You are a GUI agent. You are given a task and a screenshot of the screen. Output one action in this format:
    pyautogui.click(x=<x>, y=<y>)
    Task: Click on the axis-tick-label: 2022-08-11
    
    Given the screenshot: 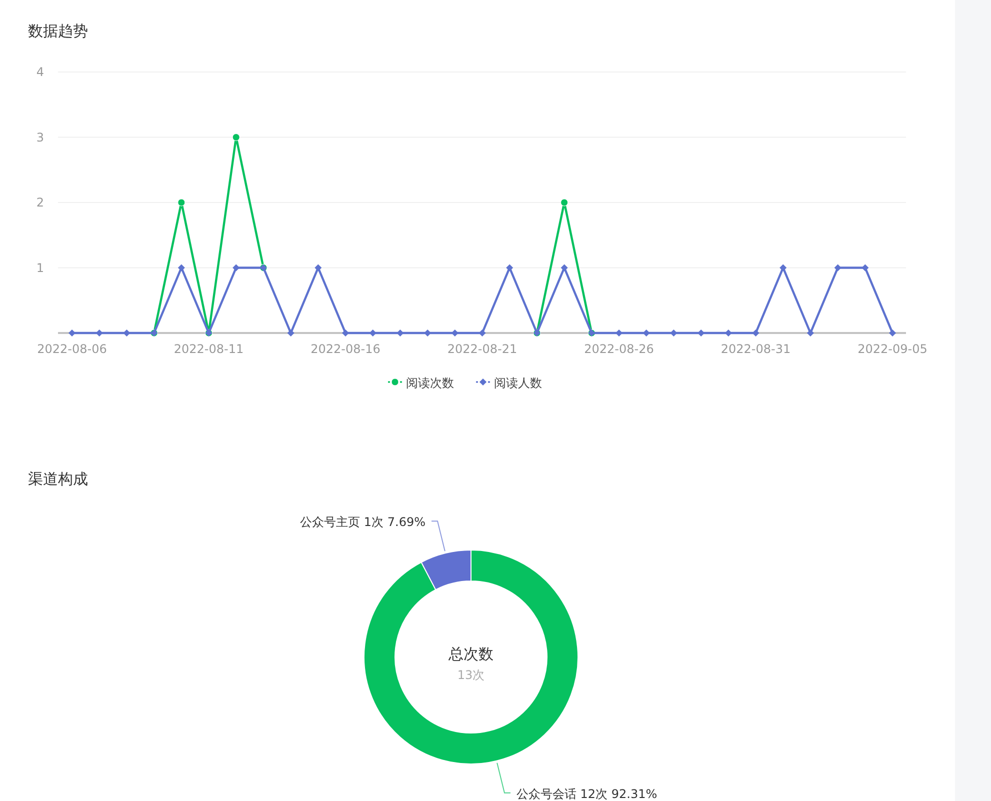 What is the action you would take?
    pyautogui.click(x=209, y=349)
    